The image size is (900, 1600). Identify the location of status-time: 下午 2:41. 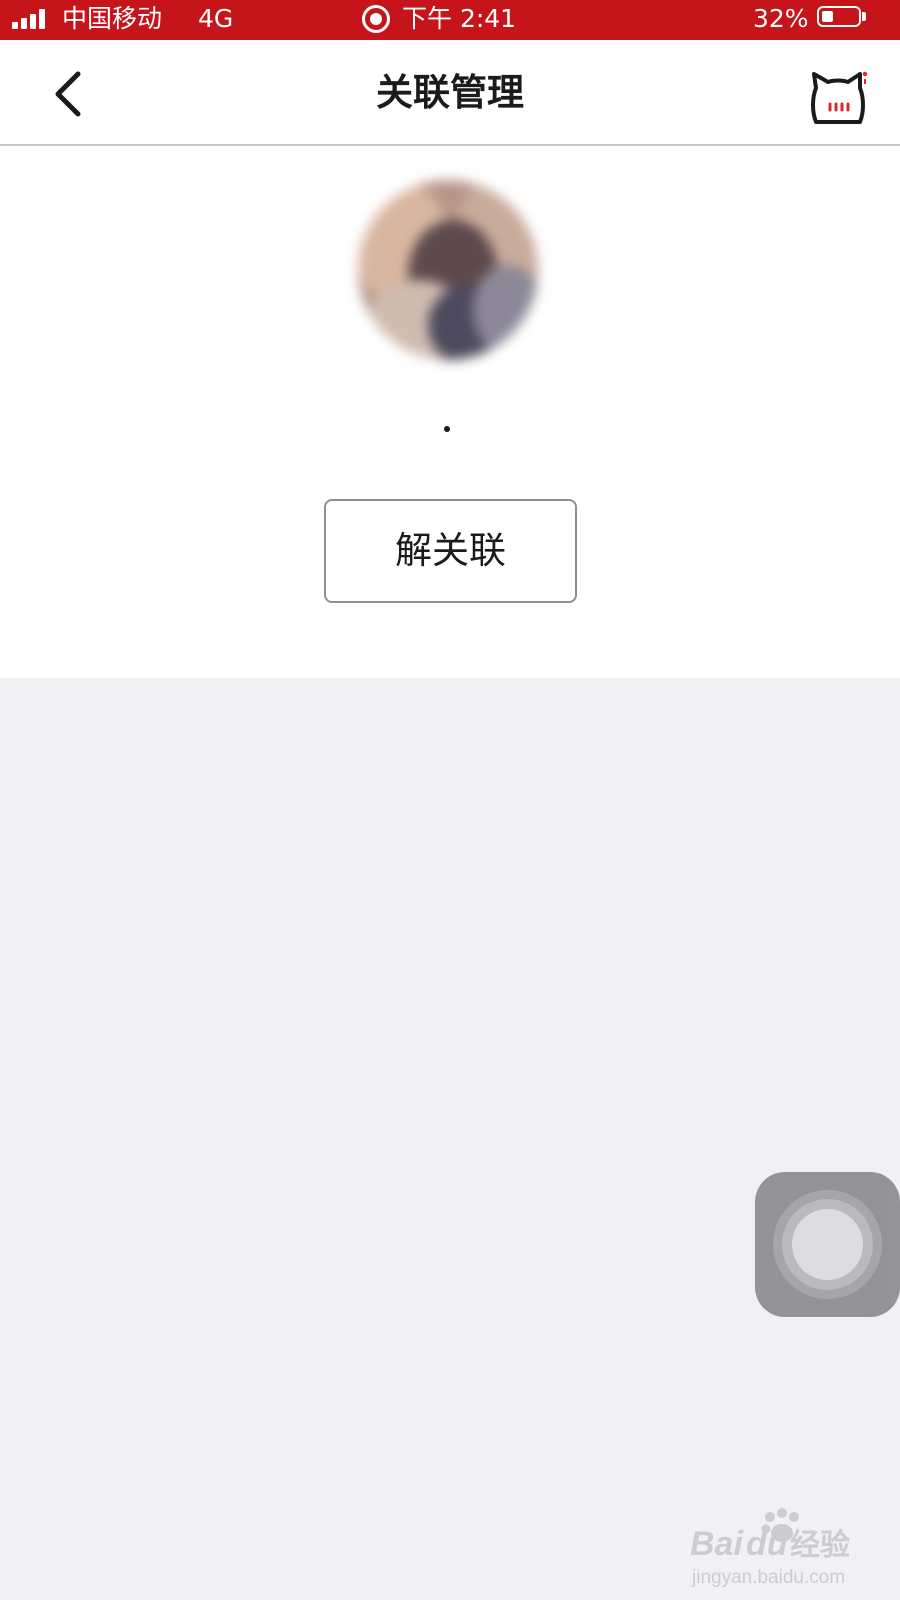
(459, 18).